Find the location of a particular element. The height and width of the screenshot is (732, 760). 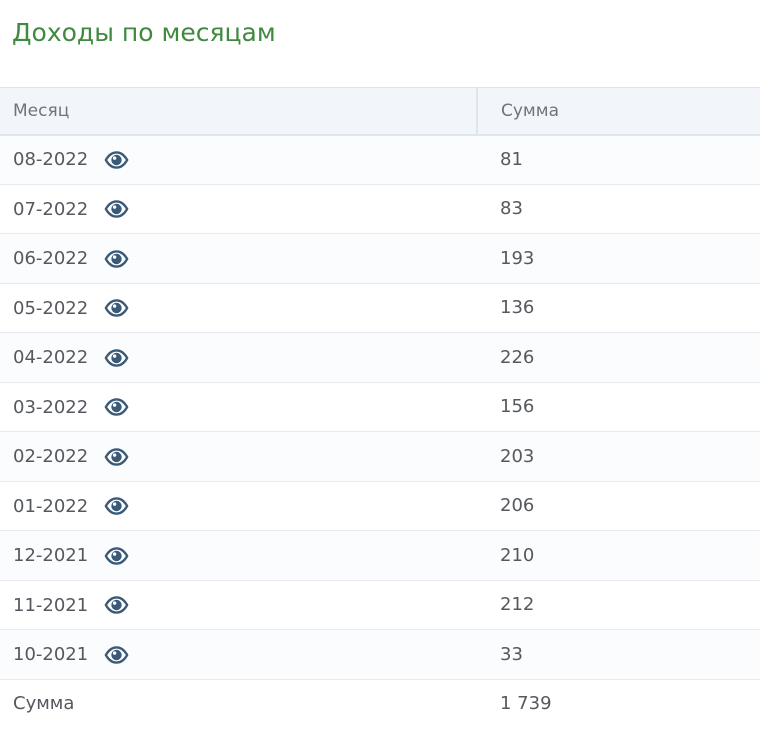

table-row: 10-2021 33 is located at coordinates (380, 654).